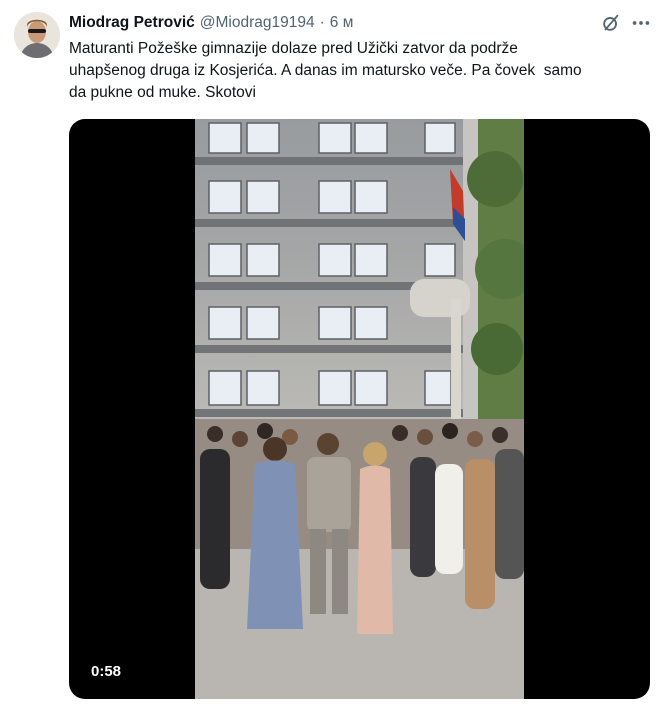  What do you see at coordinates (611, 23) in the screenshot?
I see `grok-icon` at bounding box center [611, 23].